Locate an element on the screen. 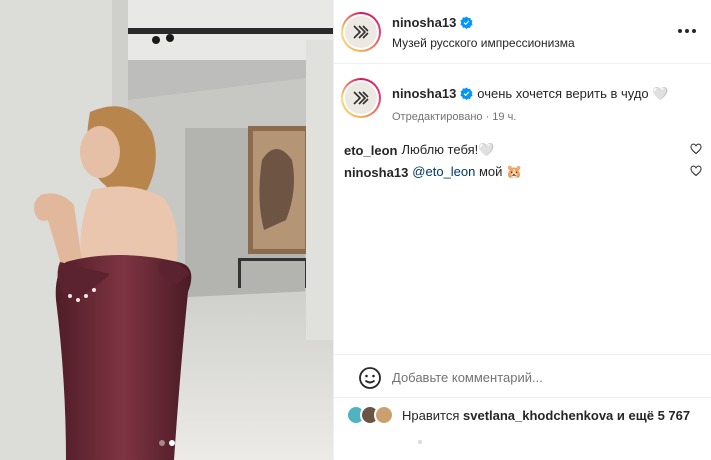 The width and height of the screenshot is (711, 460). liker-avatar is located at coordinates (384, 415).